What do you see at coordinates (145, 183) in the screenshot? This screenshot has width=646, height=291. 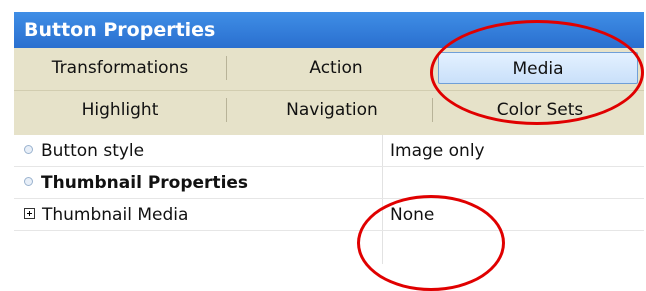 I see `section-title: Thumbnail Properties` at bounding box center [145, 183].